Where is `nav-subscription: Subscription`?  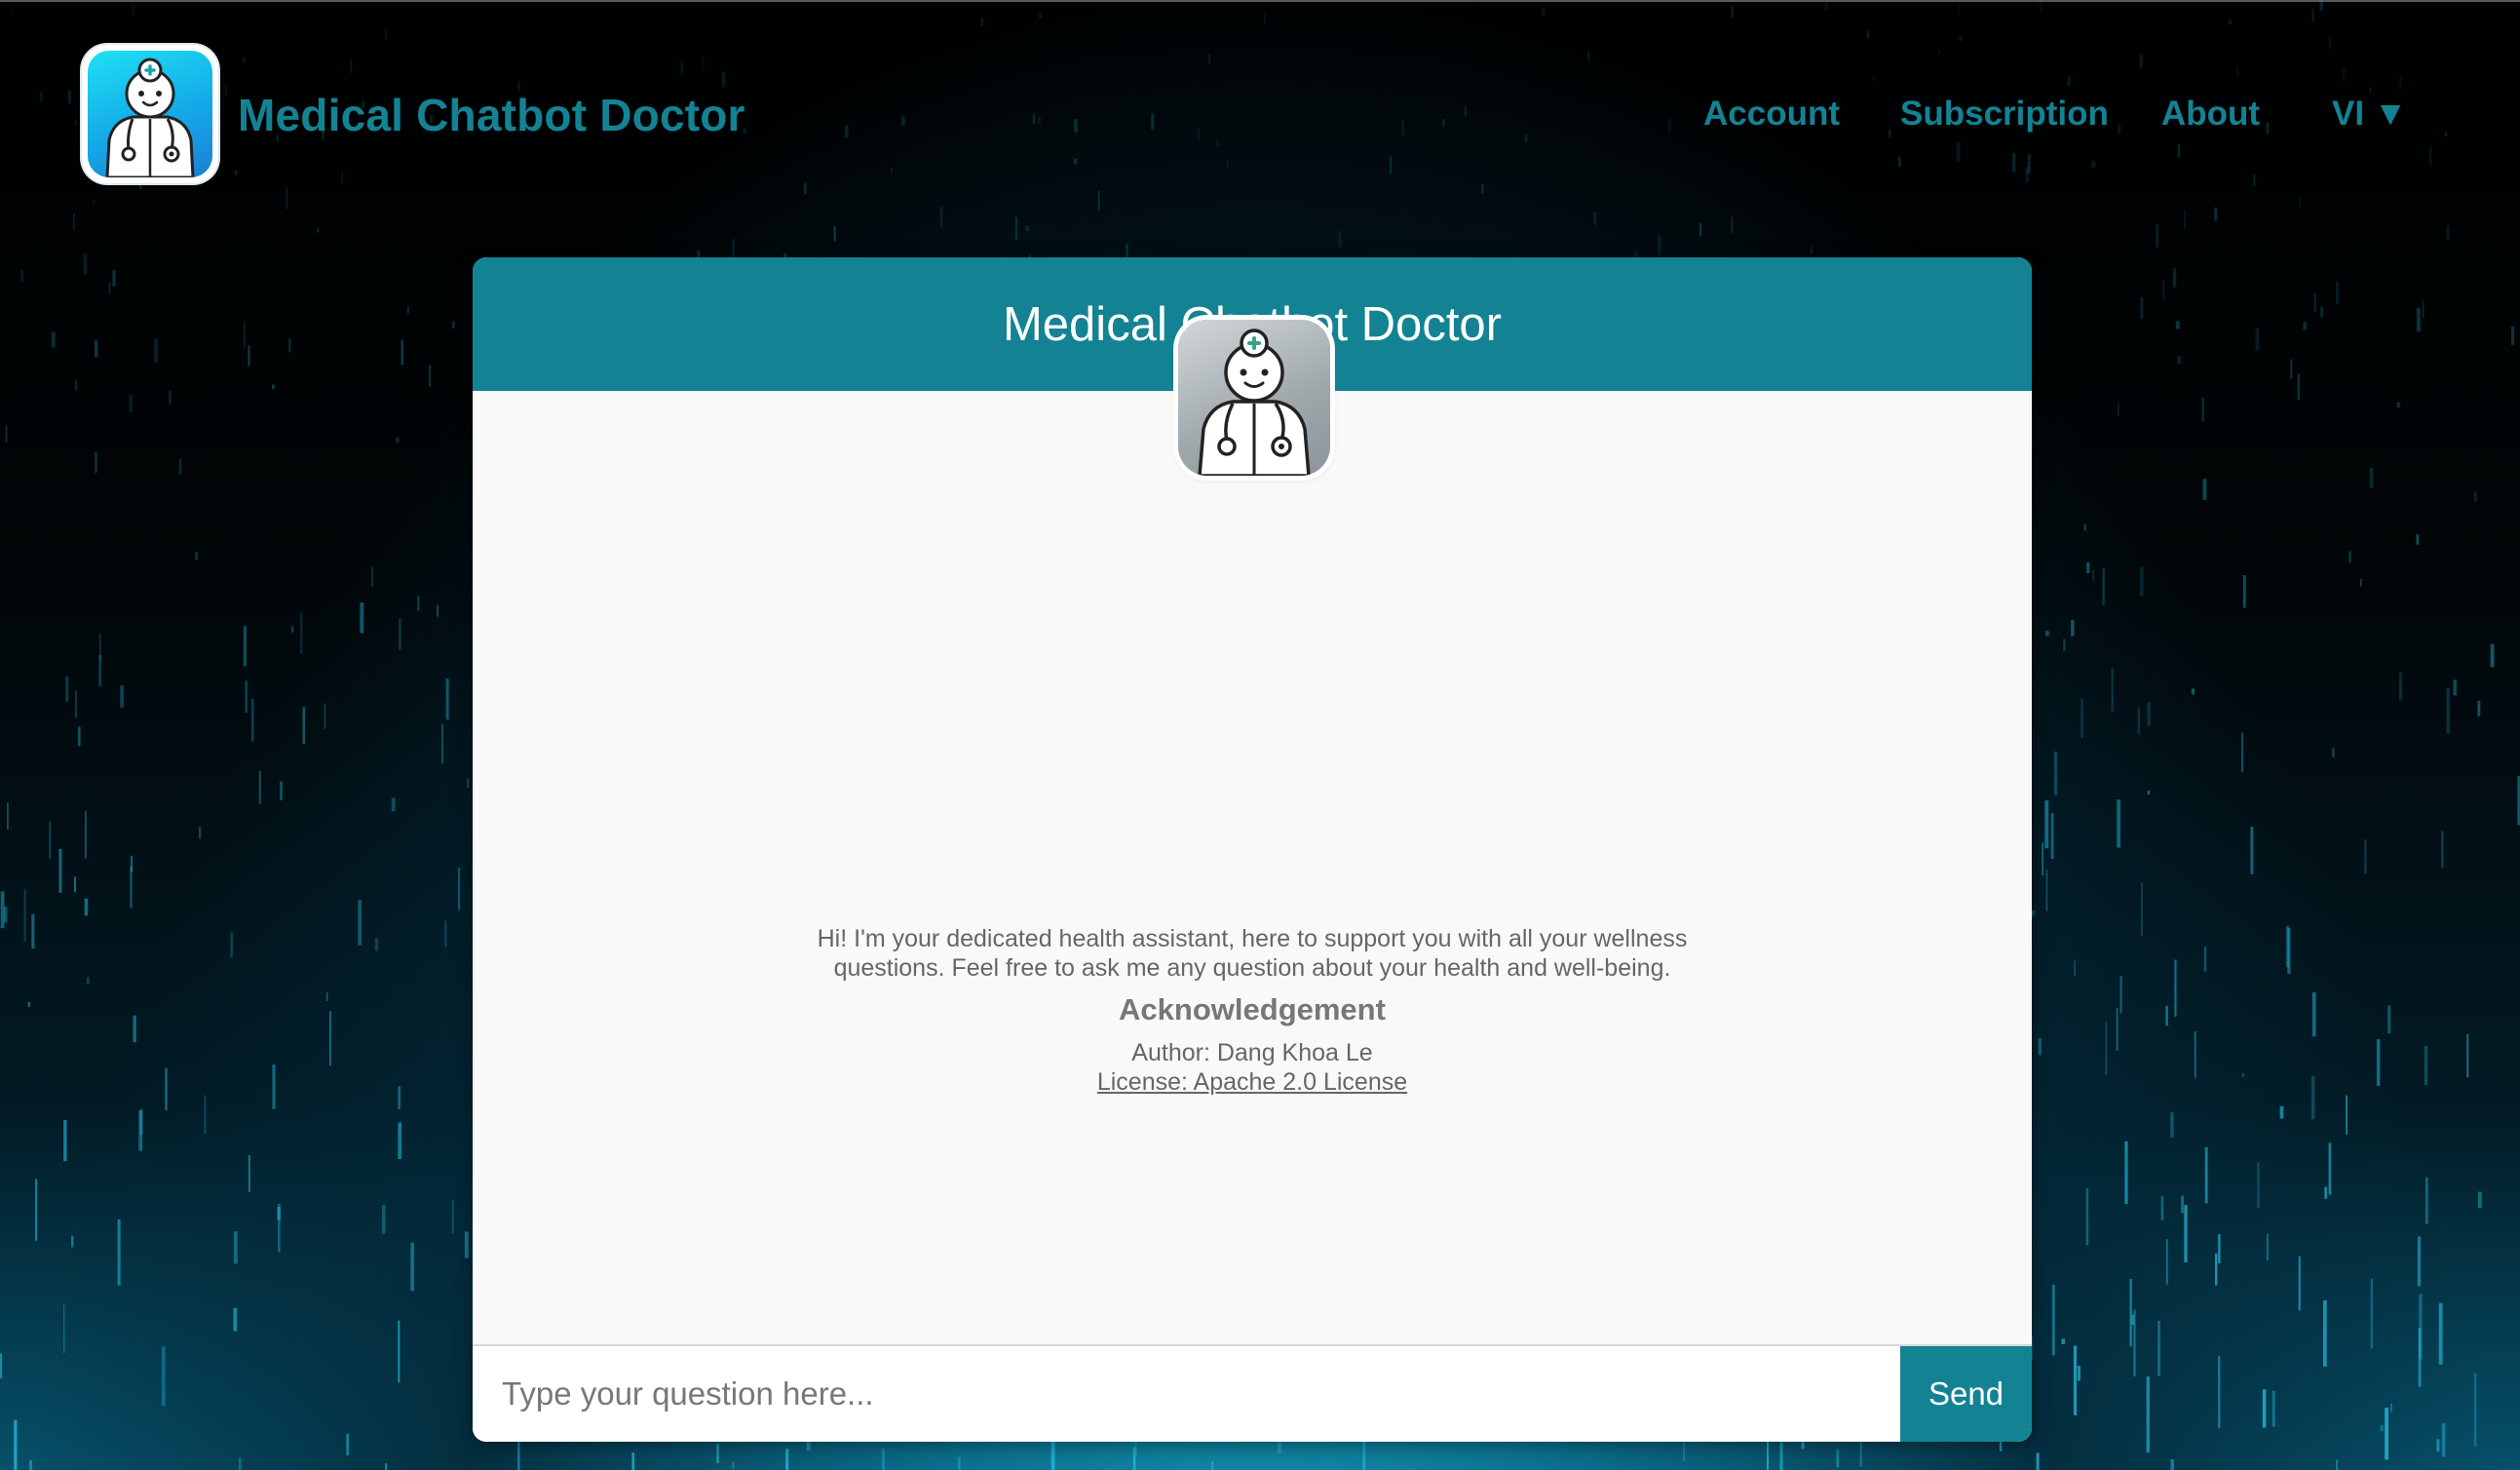 nav-subscription: Subscription is located at coordinates (2004, 114).